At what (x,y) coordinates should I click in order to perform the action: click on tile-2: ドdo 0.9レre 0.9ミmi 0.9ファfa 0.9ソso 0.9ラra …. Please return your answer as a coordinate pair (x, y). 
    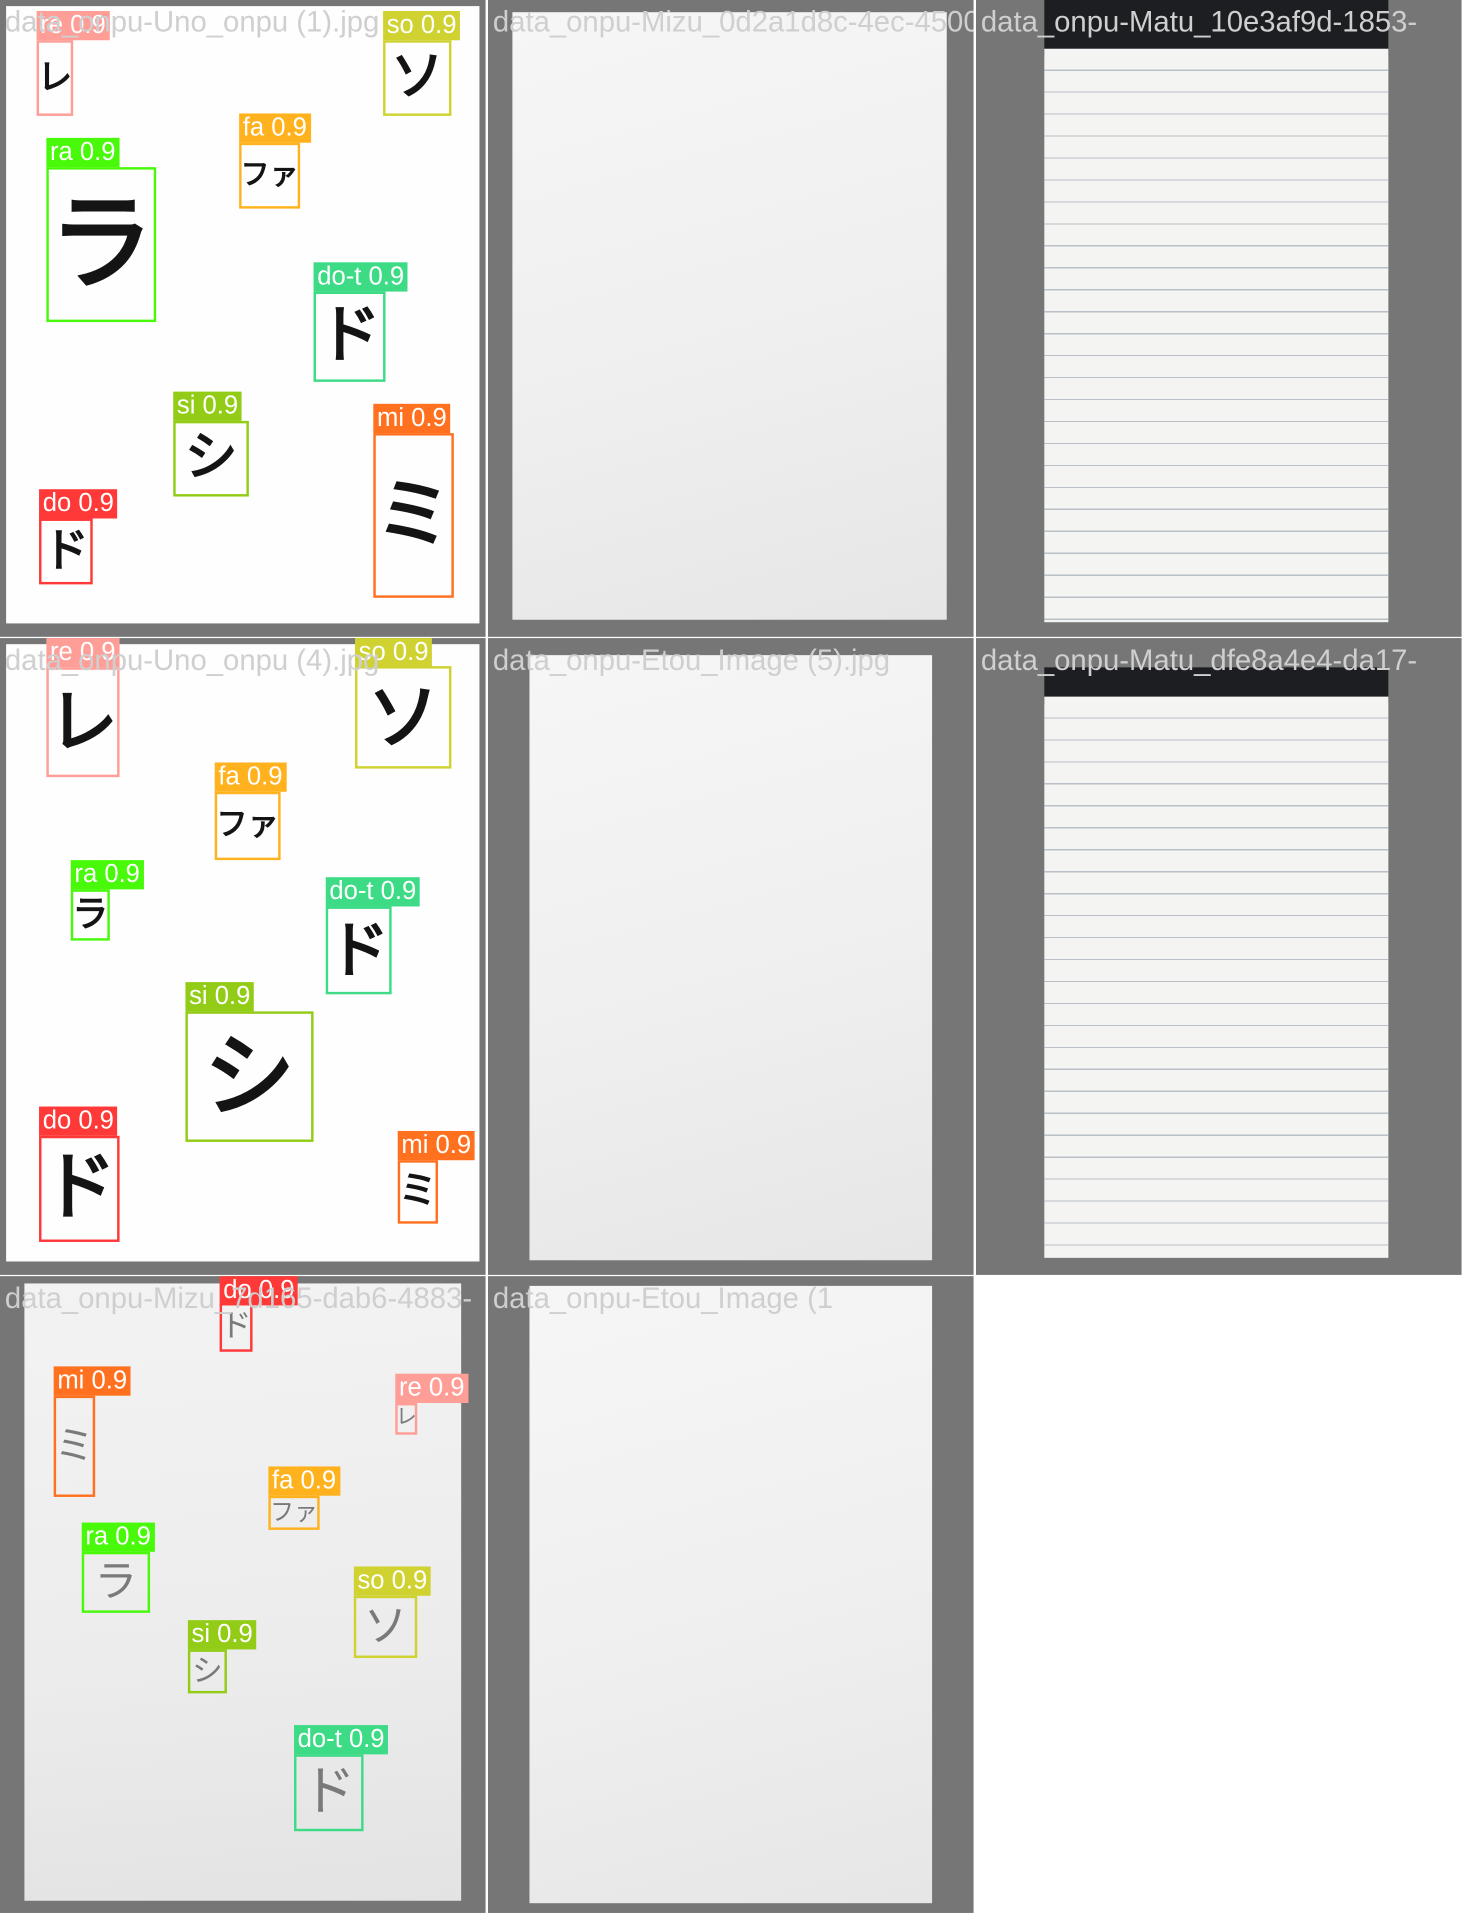
    Looking at the image, I should click on (1219, 318).